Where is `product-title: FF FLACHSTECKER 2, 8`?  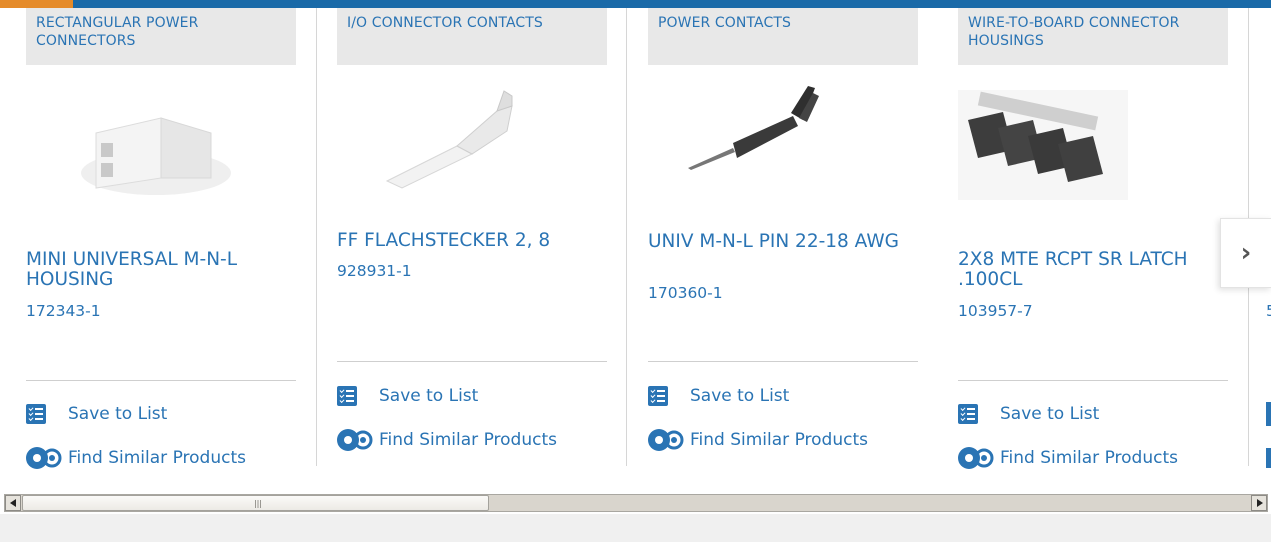
product-title: FF FLACHSTECKER 2, 8 is located at coordinates (467, 241).